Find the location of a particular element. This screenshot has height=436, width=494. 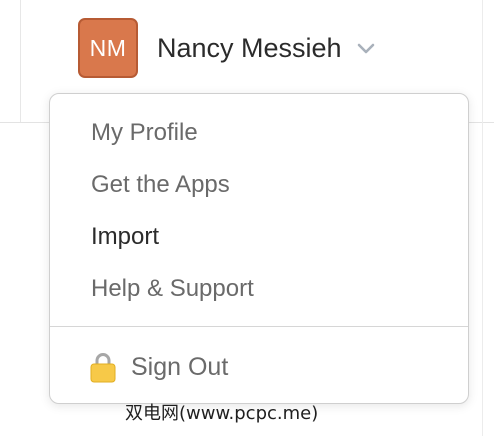

avatar-initials: NM is located at coordinates (108, 47).